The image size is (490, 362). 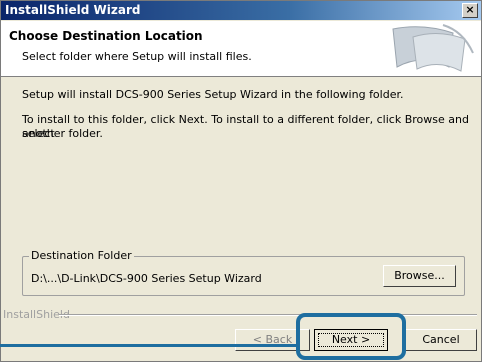 I want to click on header-title: Choose Destination Location, so click(x=106, y=36).